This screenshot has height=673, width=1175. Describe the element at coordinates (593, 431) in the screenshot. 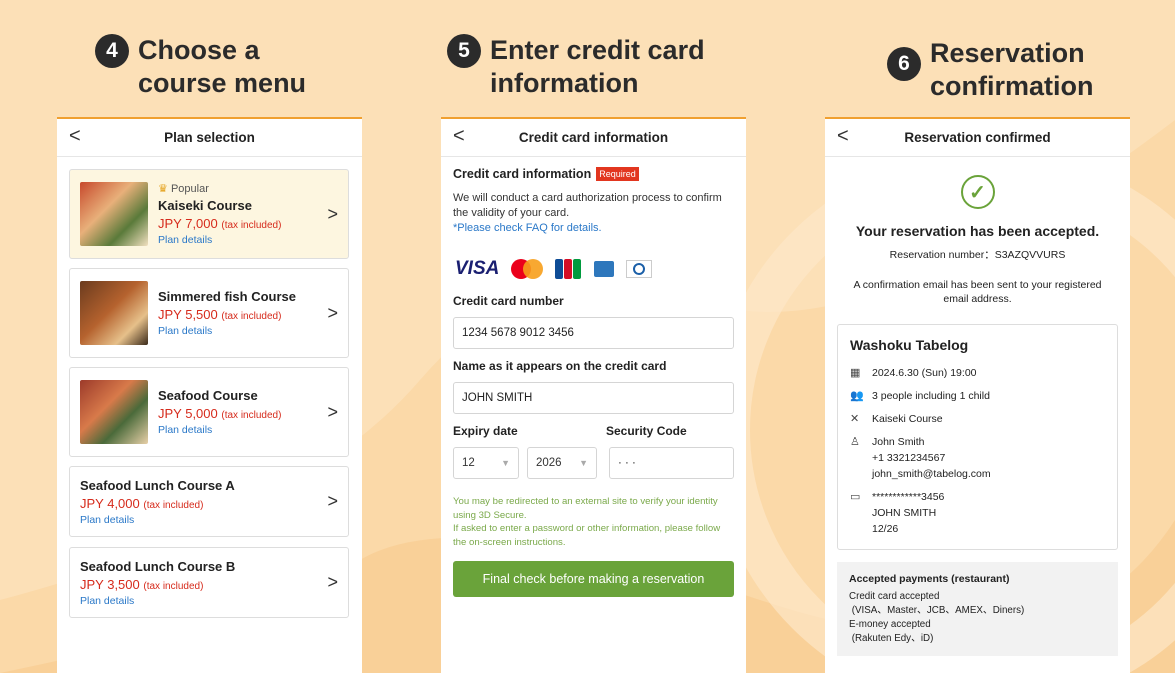

I see `expiry-security-labels: Expiry date Security Code` at that location.